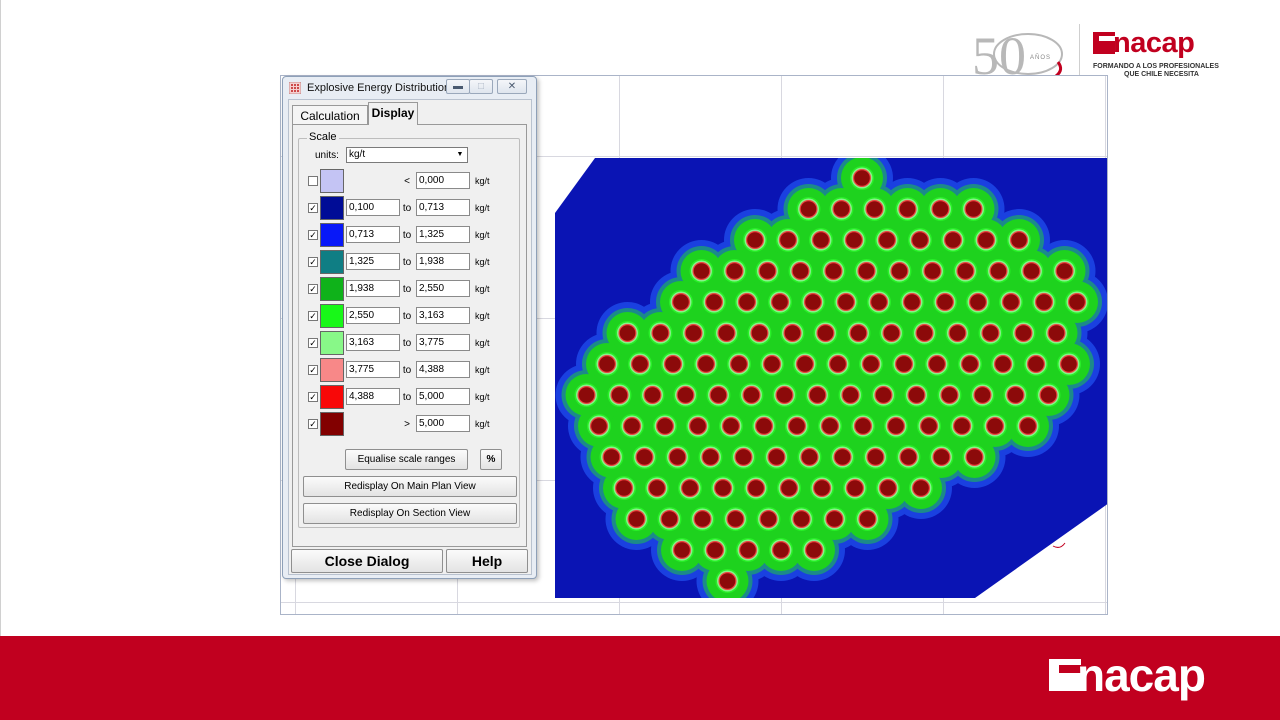 Image resolution: width=1280 pixels, height=720 pixels. Describe the element at coordinates (373, 261) in the screenshot. I see `range-from-field: 1,325` at that location.